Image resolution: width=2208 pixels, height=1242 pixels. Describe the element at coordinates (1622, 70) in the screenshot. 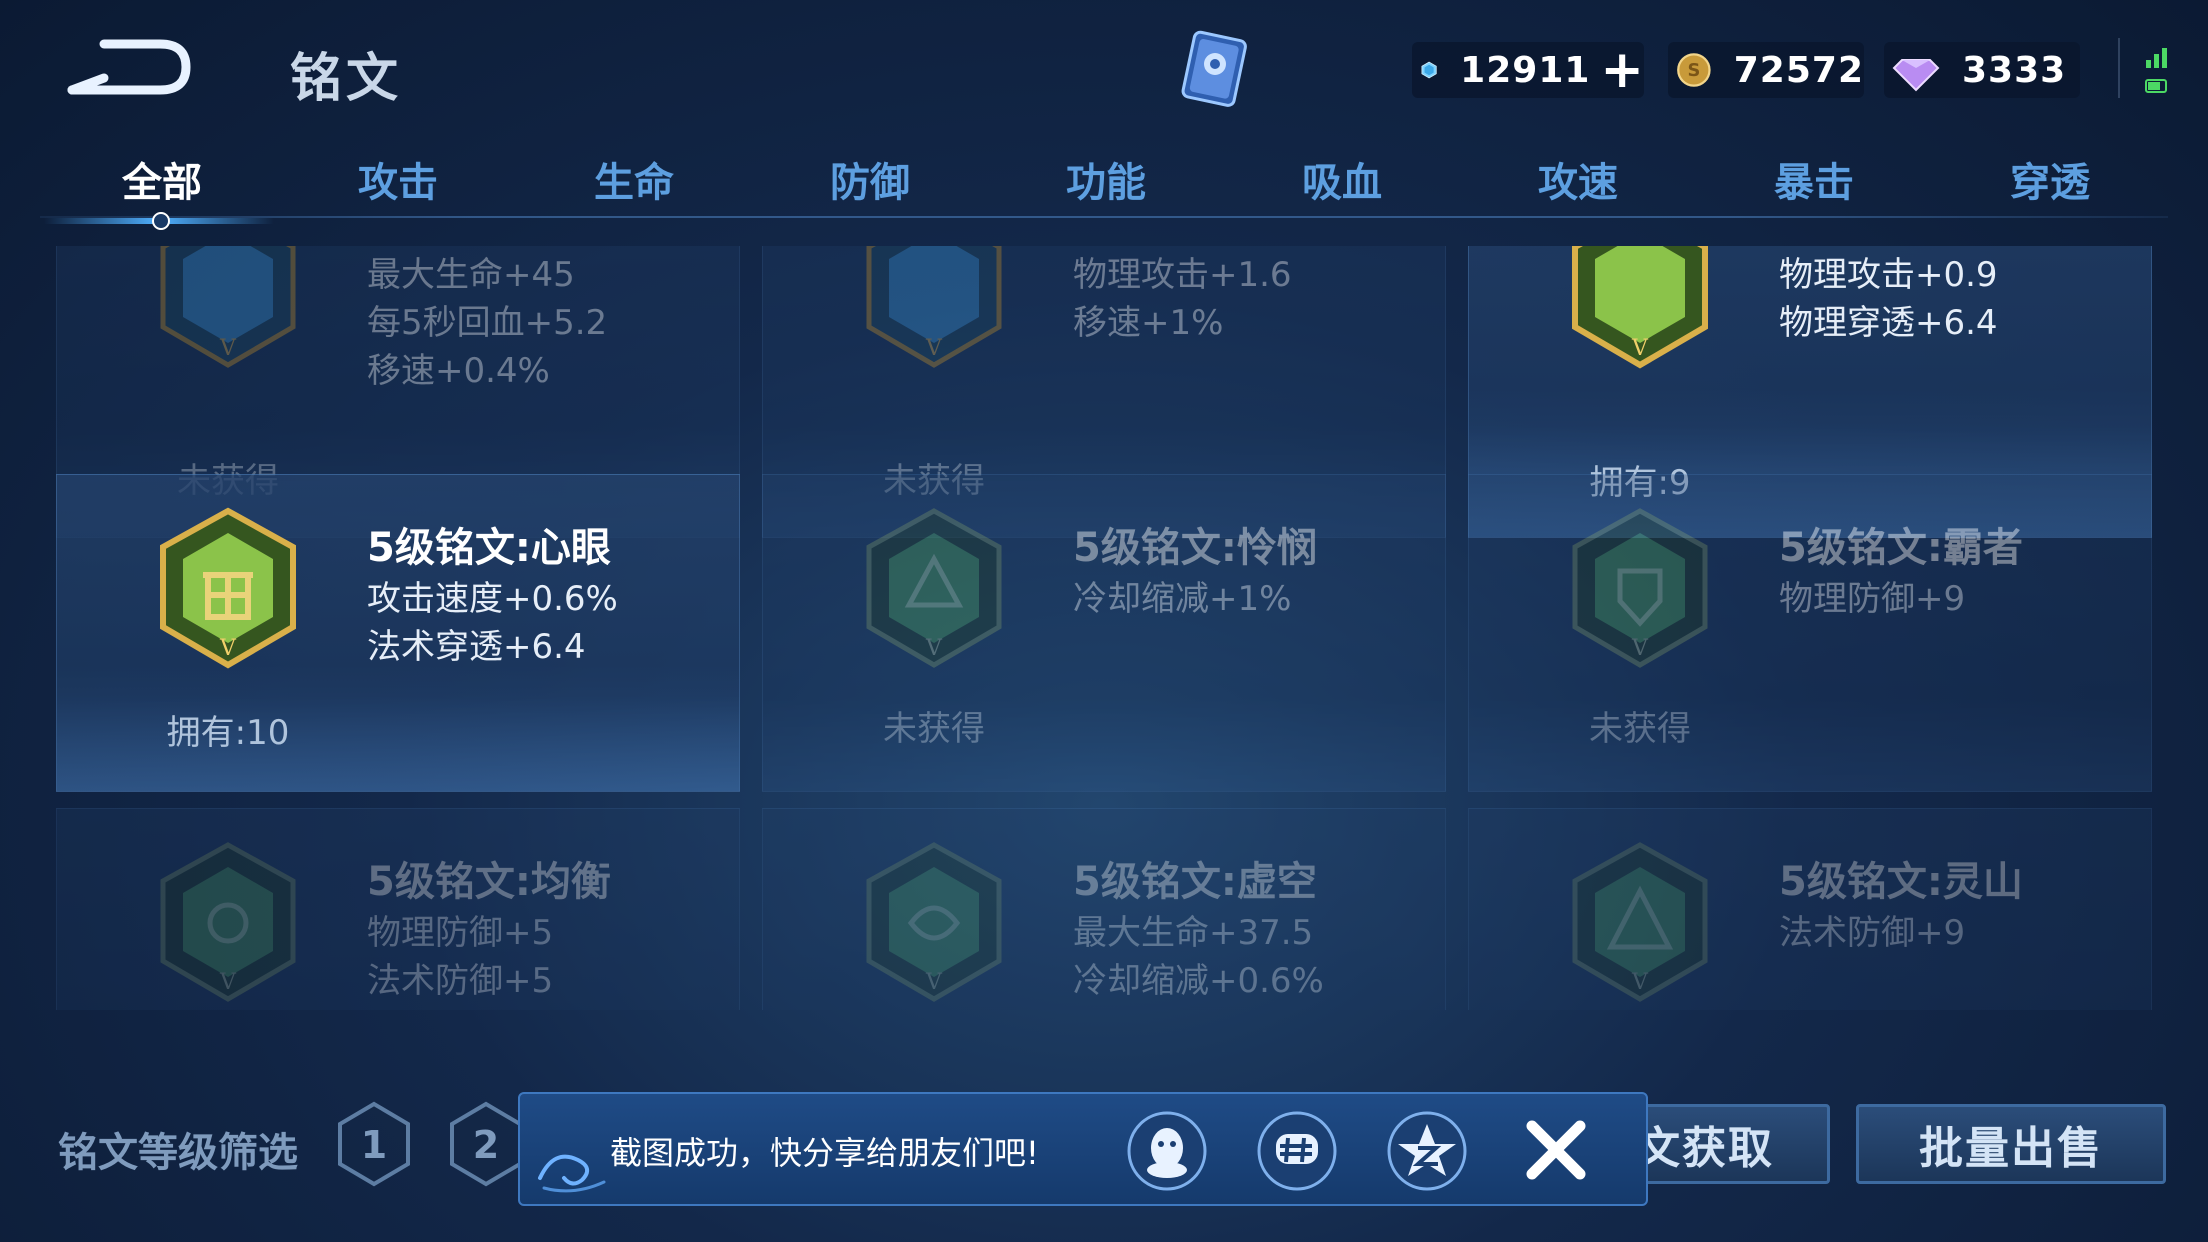

I see `add-crystal-button: +` at that location.